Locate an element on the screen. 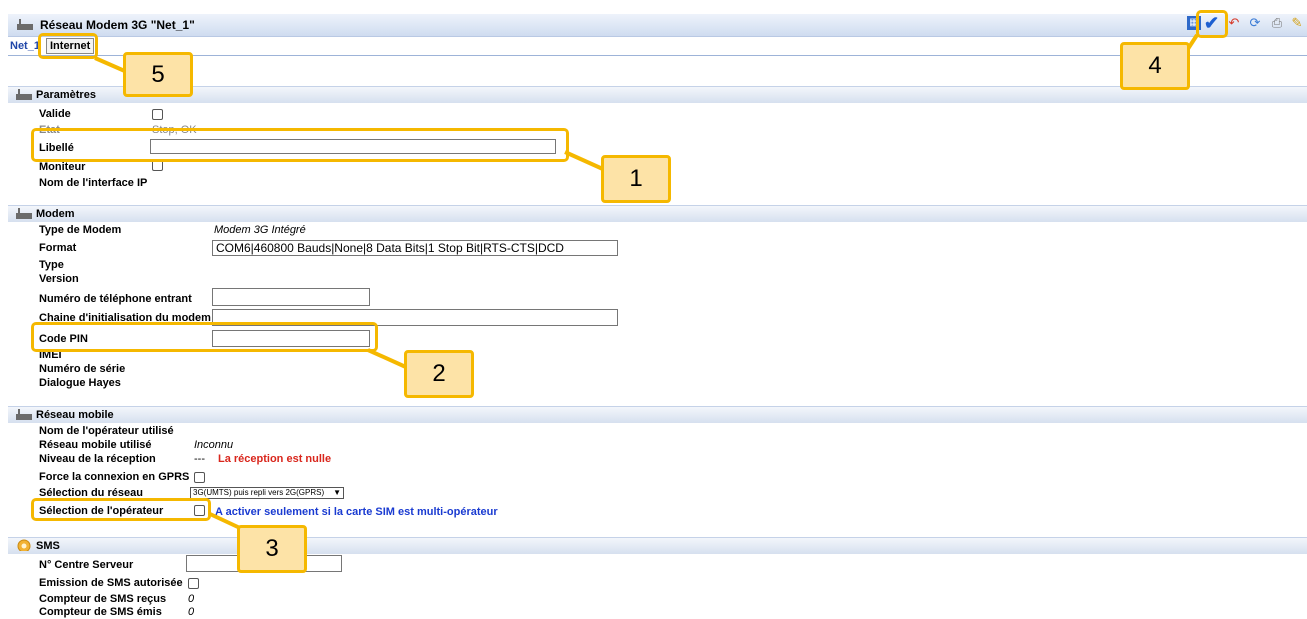  callout-badge-3: 3 is located at coordinates (272, 549).